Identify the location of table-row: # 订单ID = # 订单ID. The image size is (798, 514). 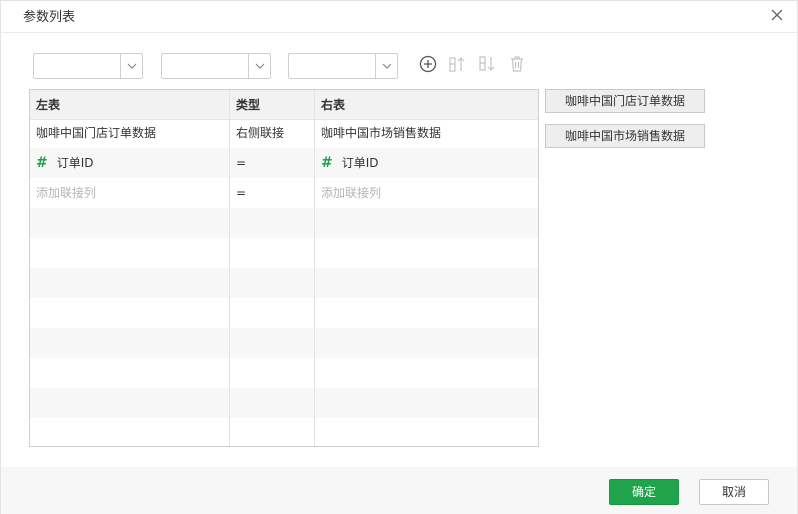
(284, 163).